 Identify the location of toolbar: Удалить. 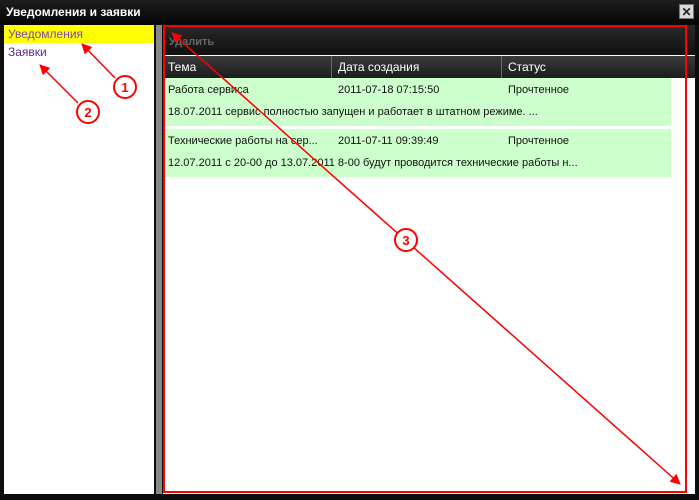
(429, 40).